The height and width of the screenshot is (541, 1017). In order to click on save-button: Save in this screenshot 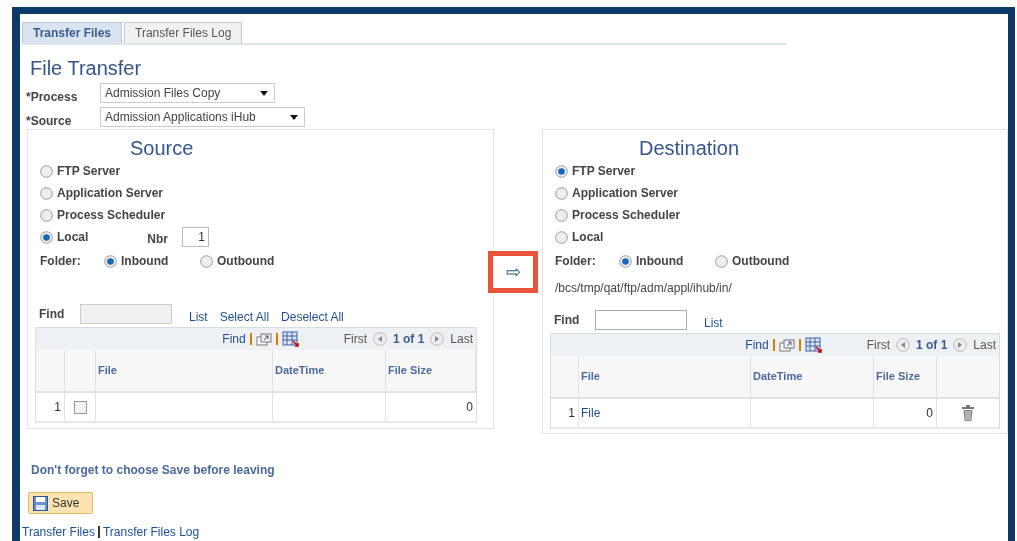, I will do `click(60, 503)`.